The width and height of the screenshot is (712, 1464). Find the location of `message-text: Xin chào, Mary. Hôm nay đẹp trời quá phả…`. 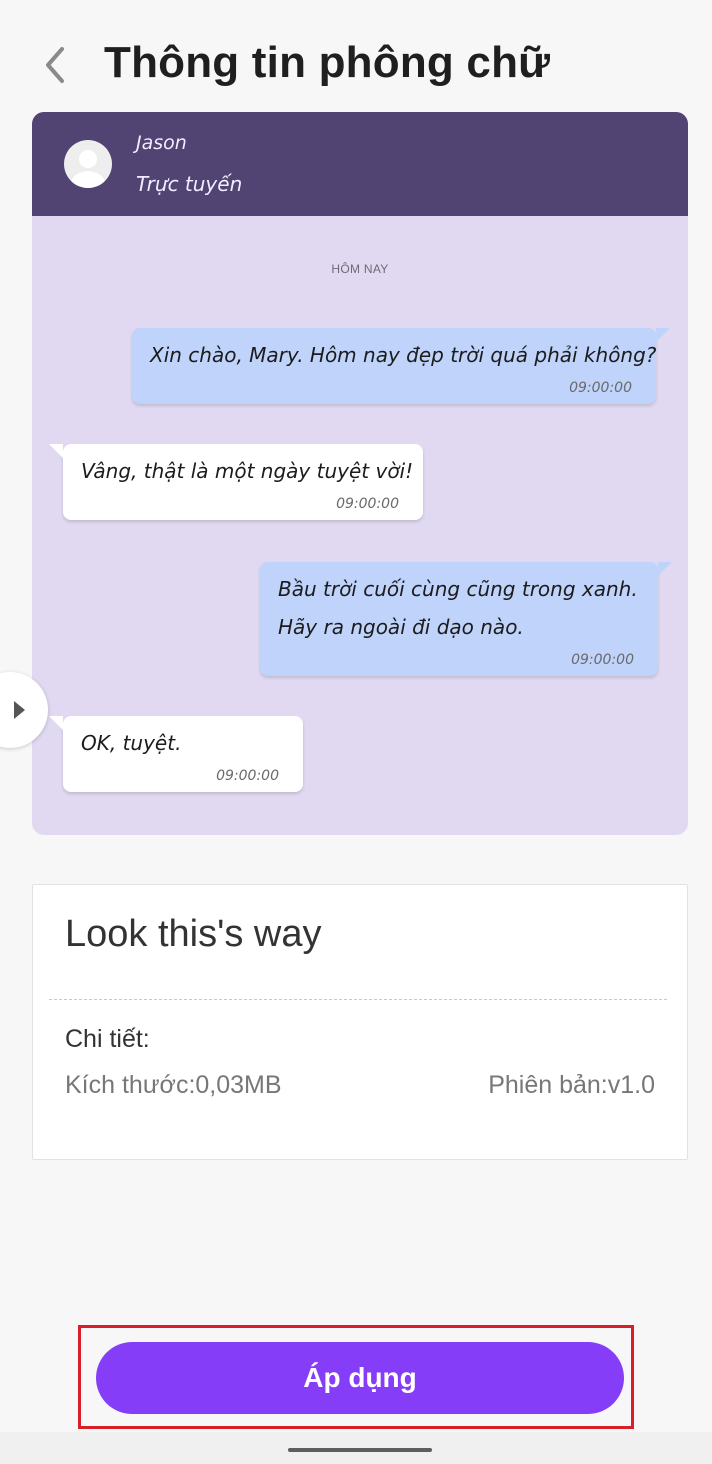

message-text: Xin chào, Mary. Hôm nay đẹp trời quá phả… is located at coordinates (403, 355).